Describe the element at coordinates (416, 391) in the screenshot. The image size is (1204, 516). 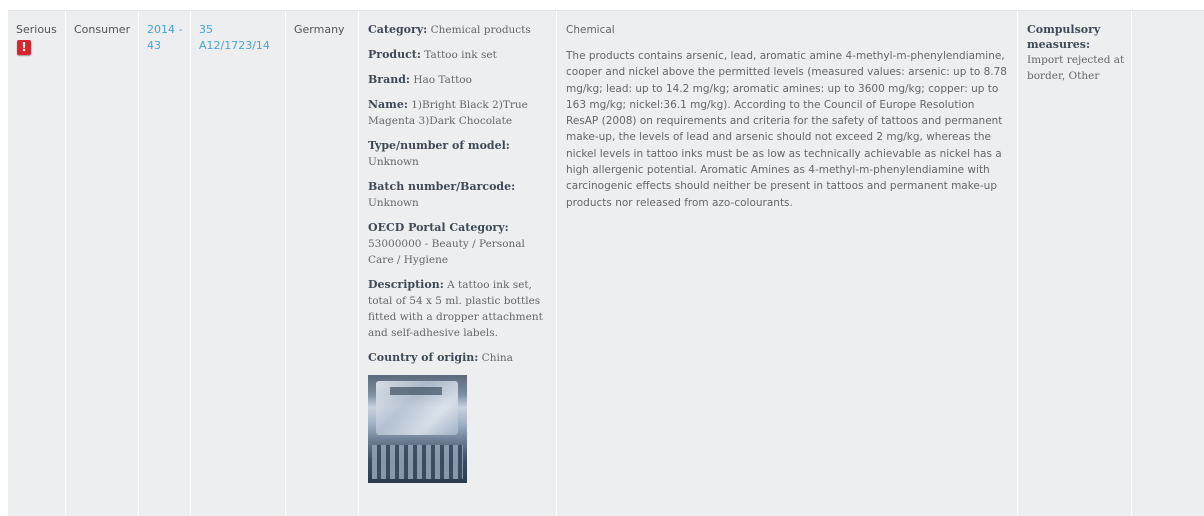
I see `photo-label-shape` at that location.